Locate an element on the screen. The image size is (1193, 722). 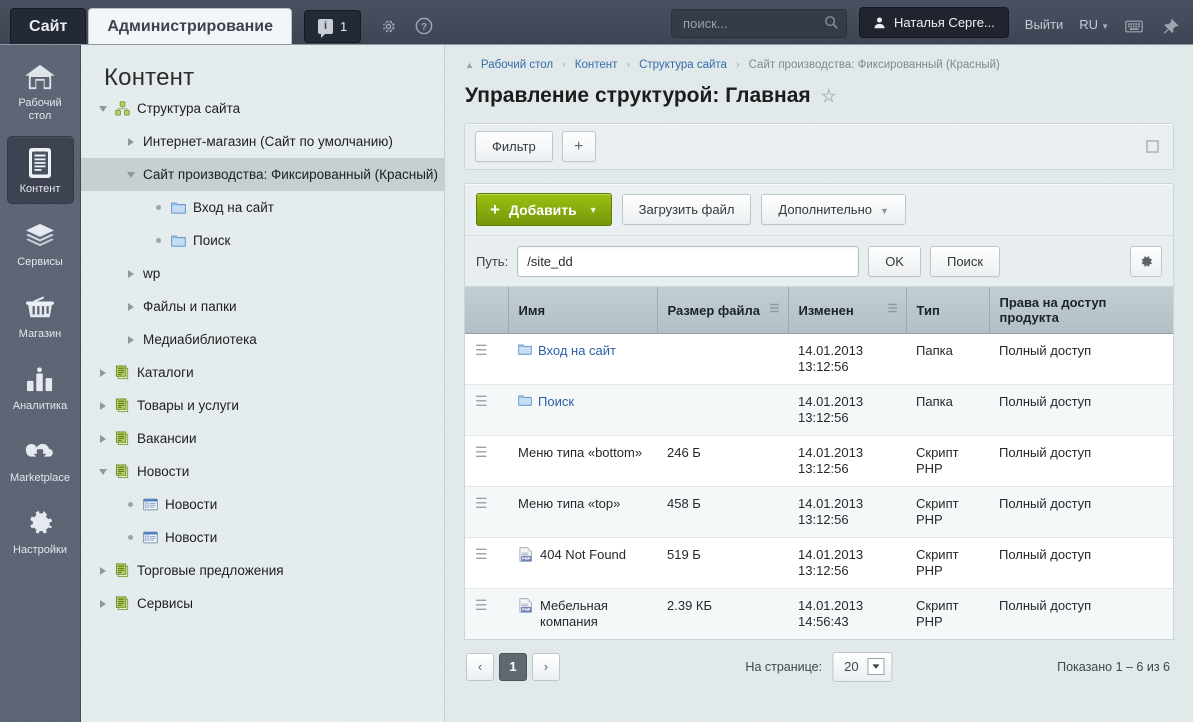
logout-link: Выйти is located at coordinates (1044, 24).